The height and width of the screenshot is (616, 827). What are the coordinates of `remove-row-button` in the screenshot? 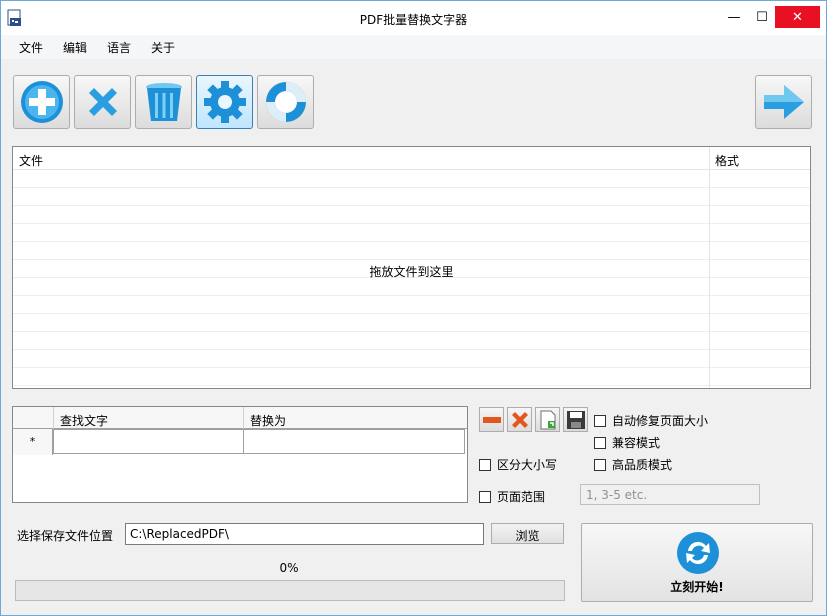 It's located at (491, 419).